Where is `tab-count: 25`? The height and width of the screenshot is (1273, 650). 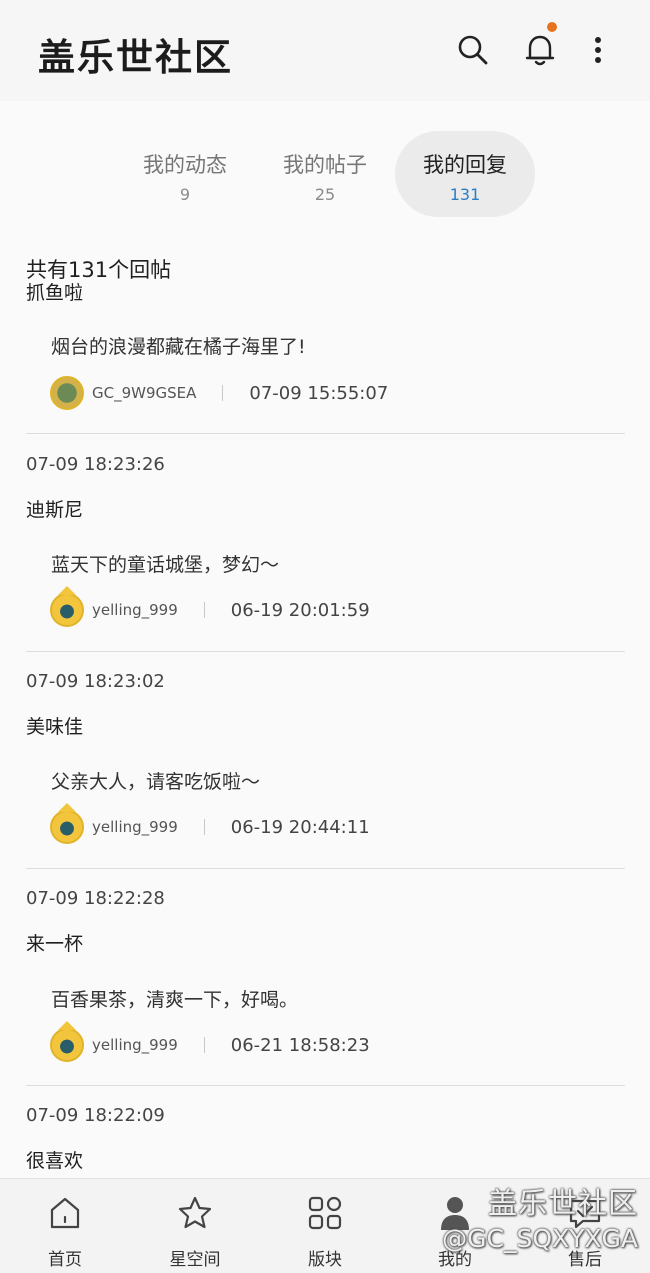
tab-count: 25 is located at coordinates (325, 194).